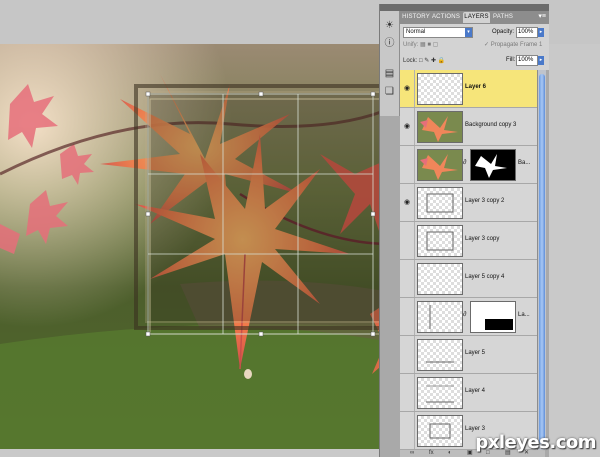 This screenshot has height=457, width=600. I want to click on layer-row: ◉ Layer 6, so click(468, 89).